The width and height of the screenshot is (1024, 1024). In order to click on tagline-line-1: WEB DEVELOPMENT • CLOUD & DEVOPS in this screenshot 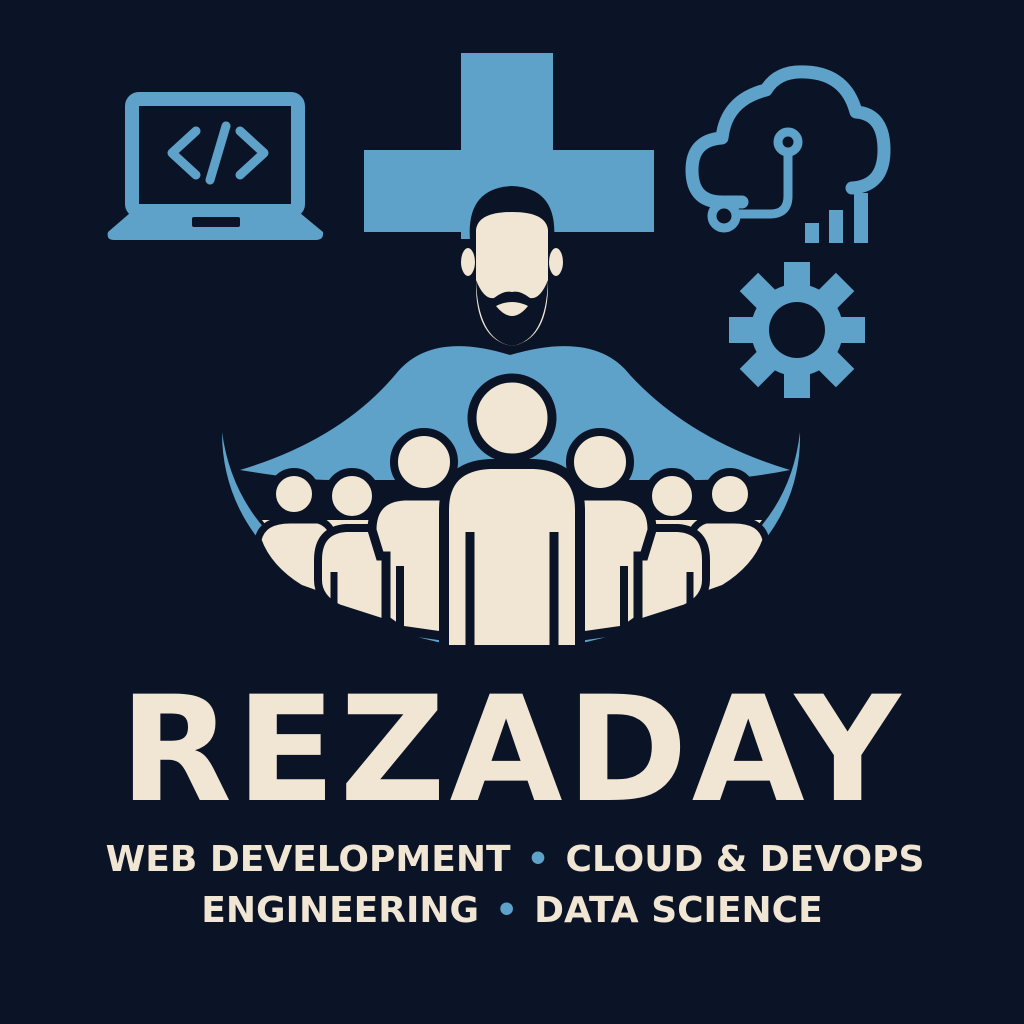, I will do `click(512, 860)`.